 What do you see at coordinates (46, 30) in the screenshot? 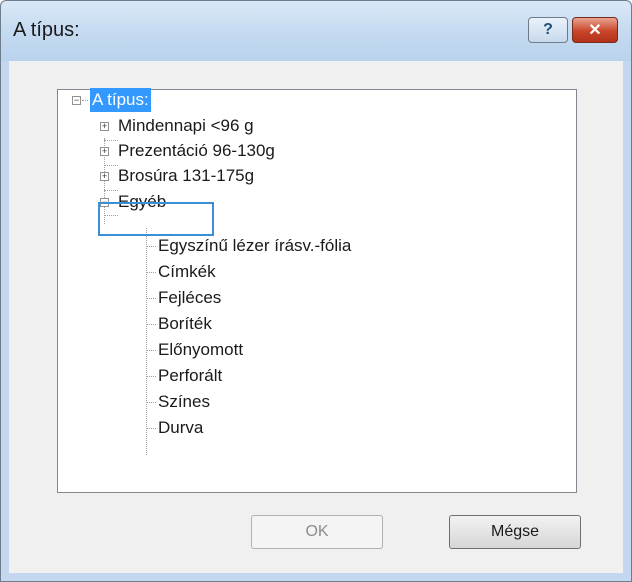
I see `window-title: A típus:` at bounding box center [46, 30].